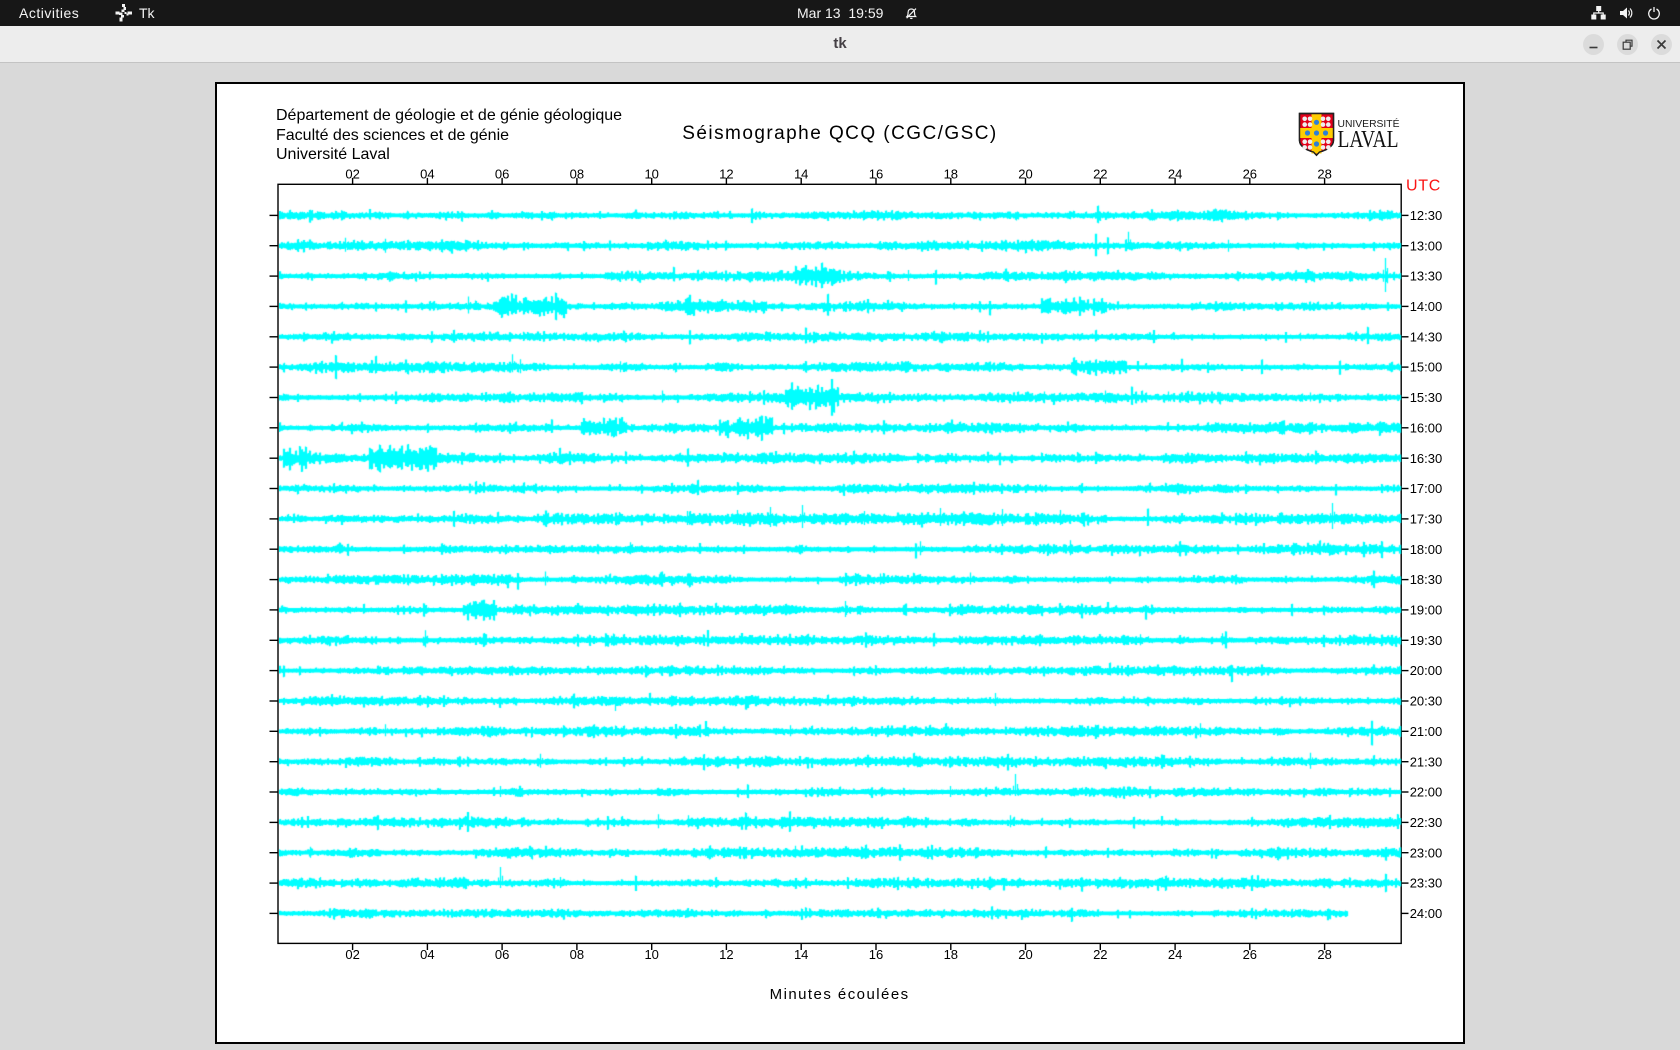  What do you see at coordinates (1426, 306) in the screenshot?
I see `svg-text: 14:00` at bounding box center [1426, 306].